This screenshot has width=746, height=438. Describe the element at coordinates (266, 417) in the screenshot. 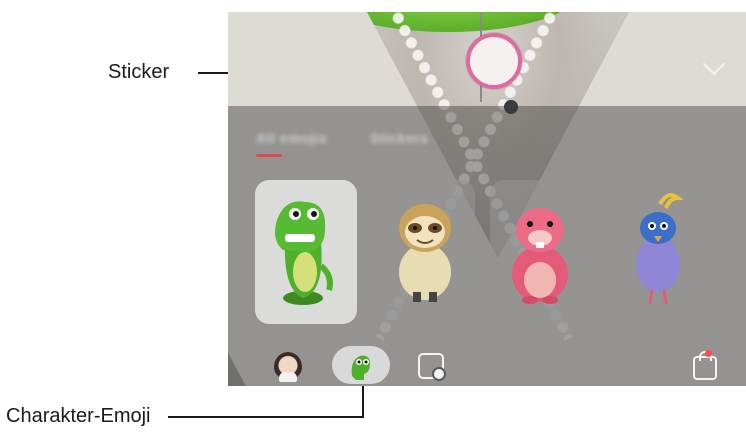

I see `character-emoji-callout-line` at that location.